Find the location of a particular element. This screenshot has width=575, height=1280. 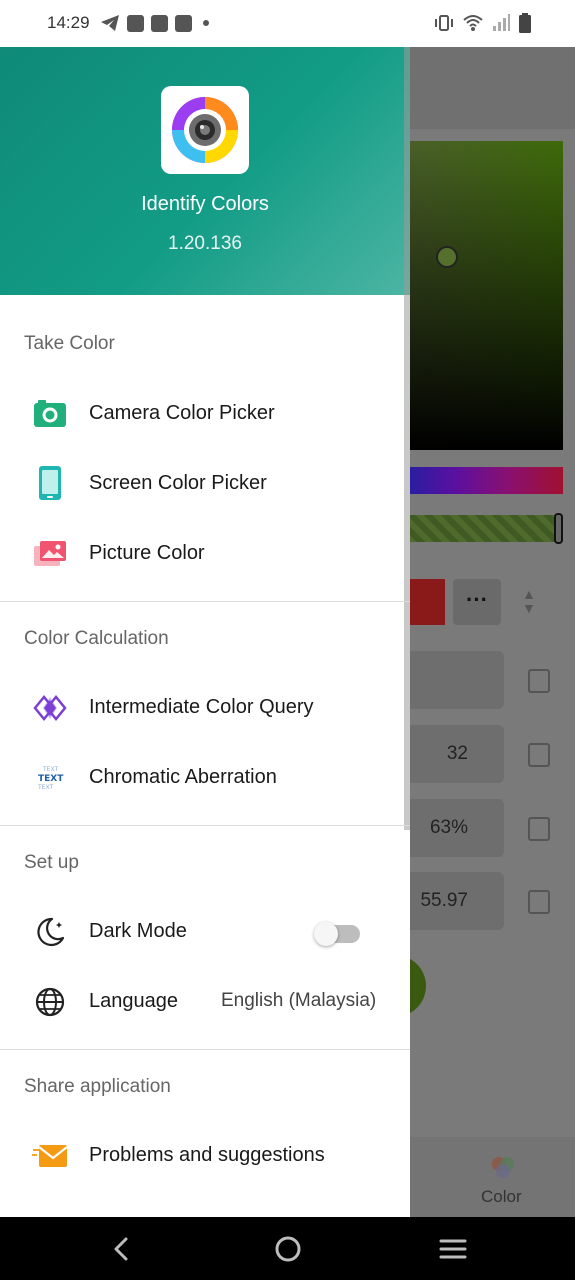

recent-apps-icon is located at coordinates (453, 1249).